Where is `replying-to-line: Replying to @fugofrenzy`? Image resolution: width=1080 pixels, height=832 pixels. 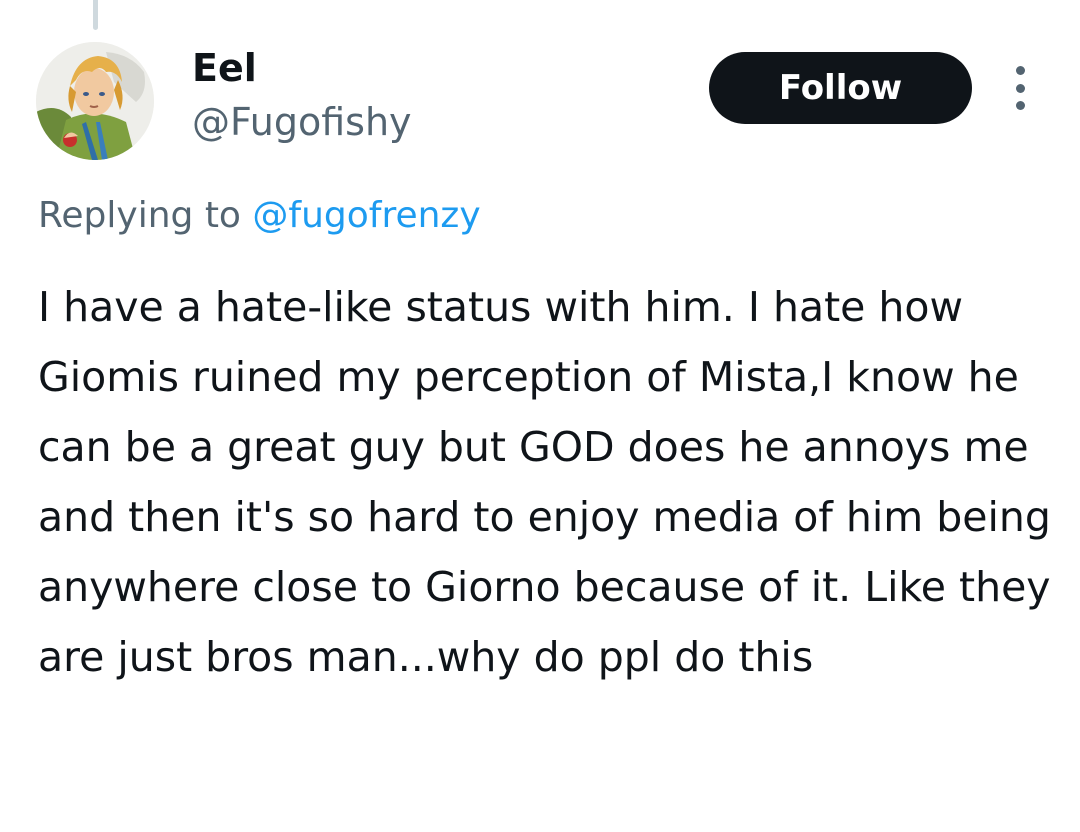
replying-to-line: Replying to @fugofrenzy is located at coordinates (259, 216).